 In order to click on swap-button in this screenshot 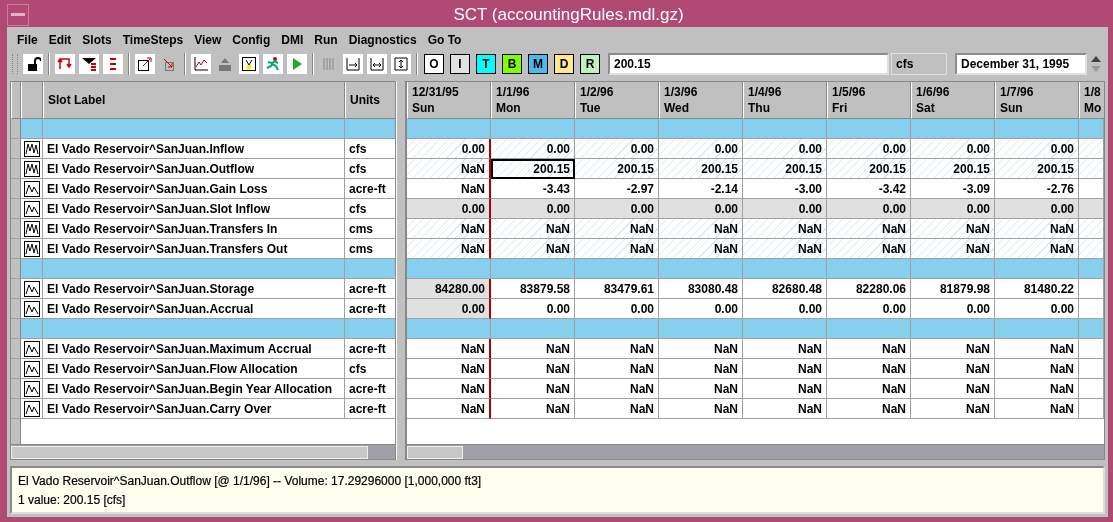, I will do `click(65, 64)`.